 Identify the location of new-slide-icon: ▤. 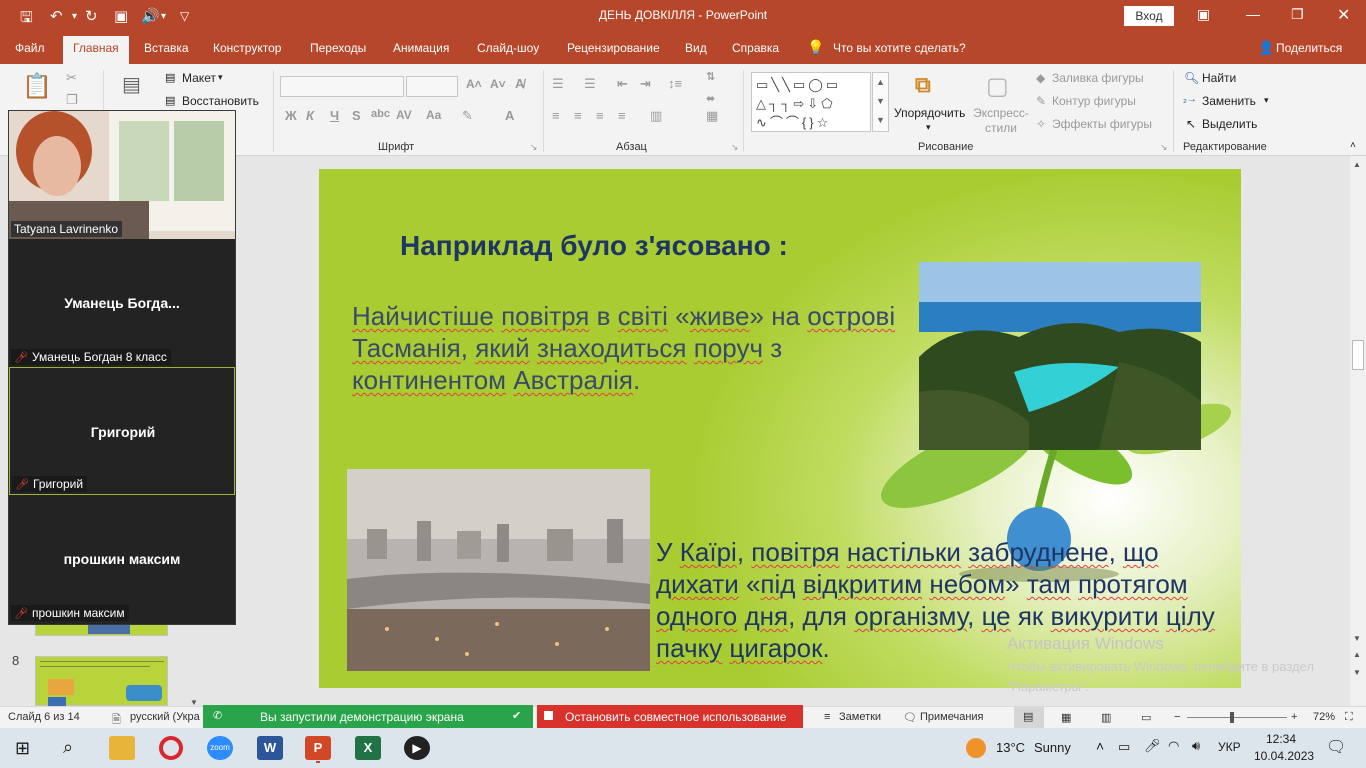
(131, 84).